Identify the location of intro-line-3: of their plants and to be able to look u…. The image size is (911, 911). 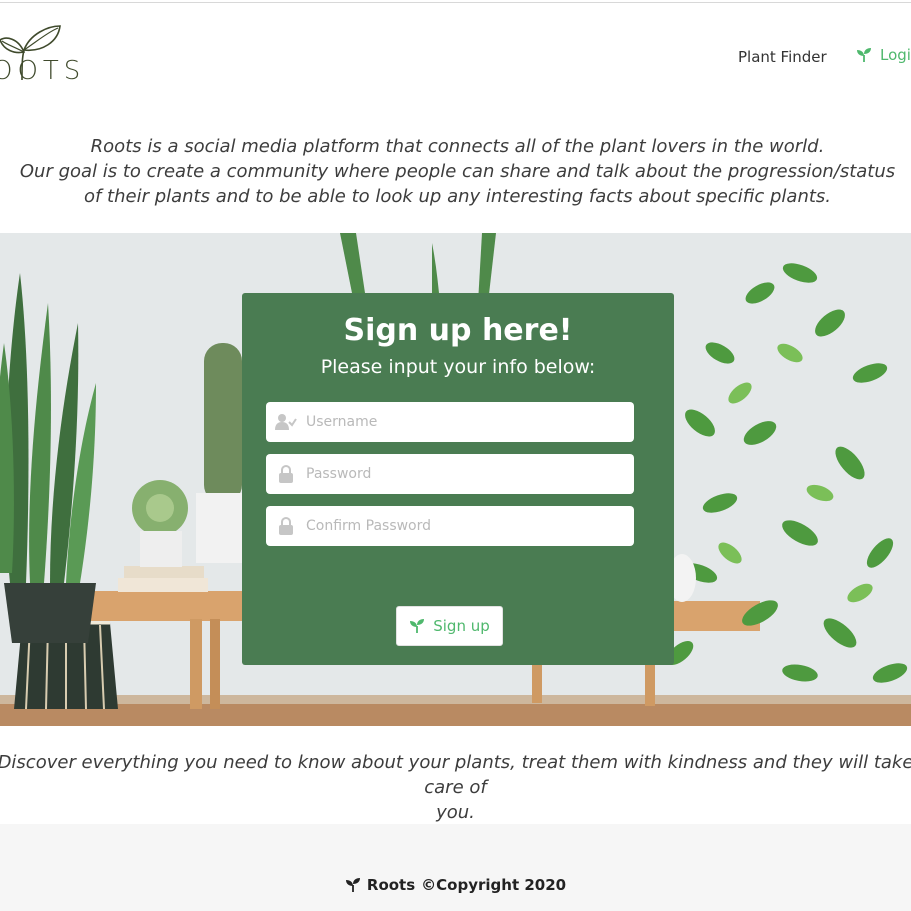
(457, 196).